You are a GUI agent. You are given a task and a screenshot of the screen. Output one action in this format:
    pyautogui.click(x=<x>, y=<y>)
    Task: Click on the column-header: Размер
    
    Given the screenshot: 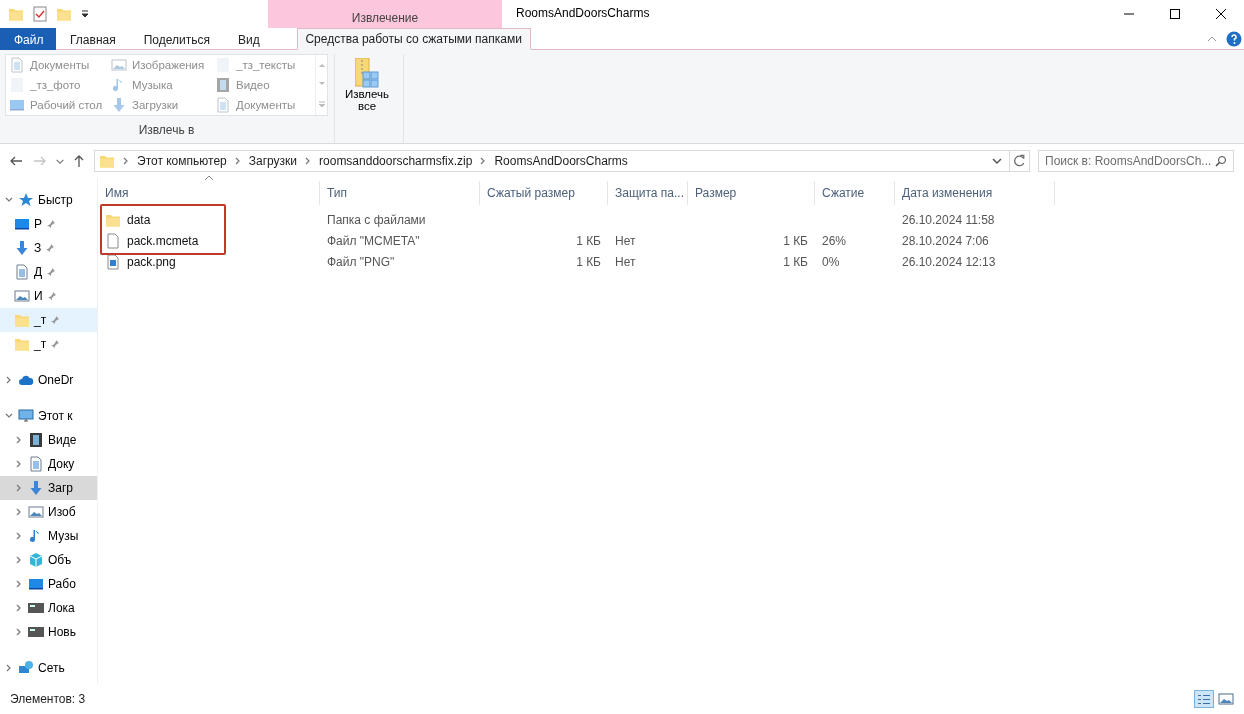 What is the action you would take?
    pyautogui.click(x=751, y=193)
    